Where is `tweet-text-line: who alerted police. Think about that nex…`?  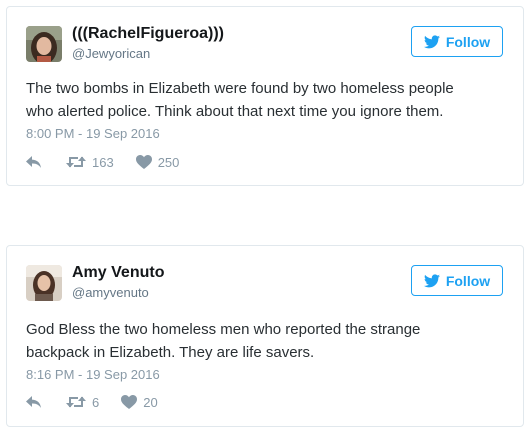
tweet-text-line: who alerted police. Think about that nex… is located at coordinates (235, 111).